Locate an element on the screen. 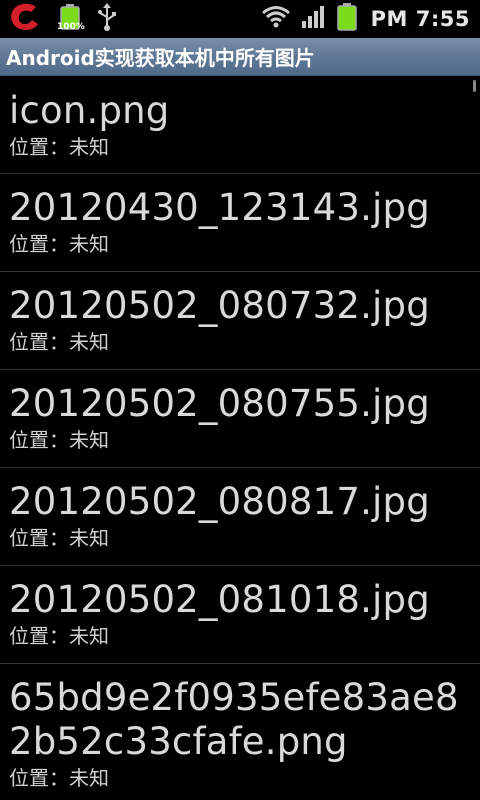 The width and height of the screenshot is (480, 800). list-item: 20120430_123143.jpg 位置：未知 is located at coordinates (240, 223).